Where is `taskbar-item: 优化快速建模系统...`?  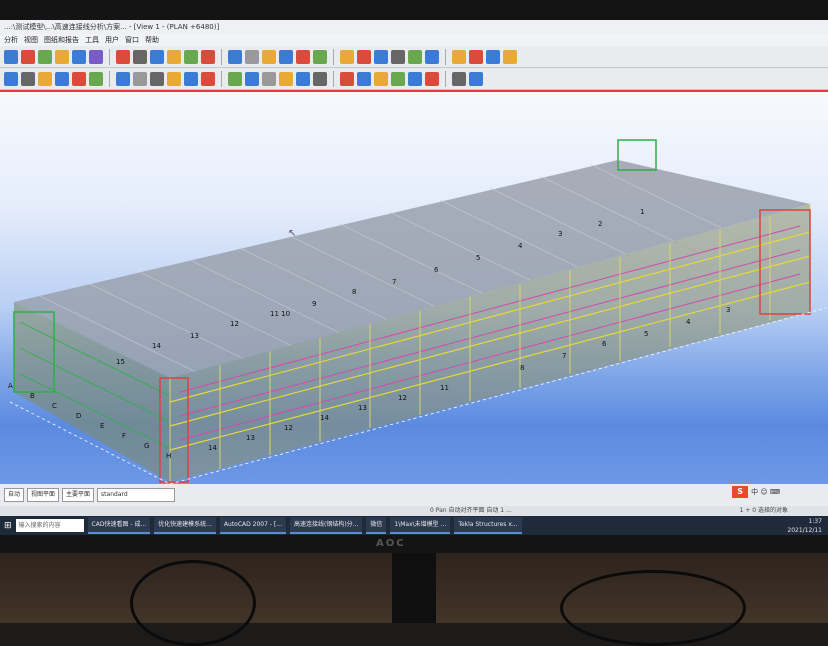
taskbar-item: 优化快速建模系统... is located at coordinates (185, 525).